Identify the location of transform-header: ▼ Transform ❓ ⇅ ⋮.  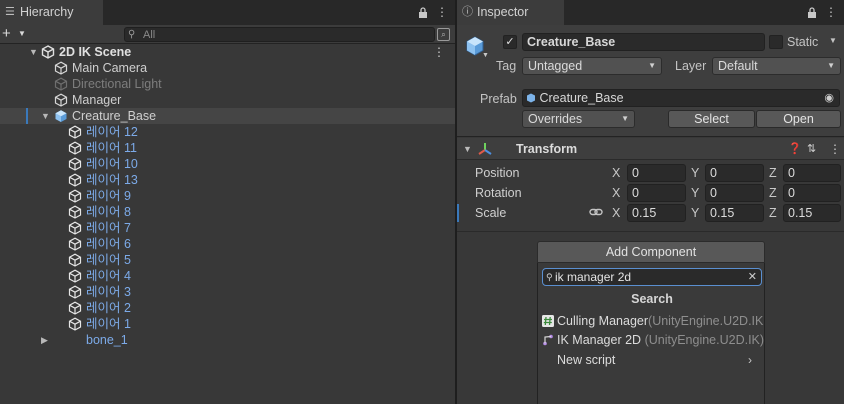
(650, 149).